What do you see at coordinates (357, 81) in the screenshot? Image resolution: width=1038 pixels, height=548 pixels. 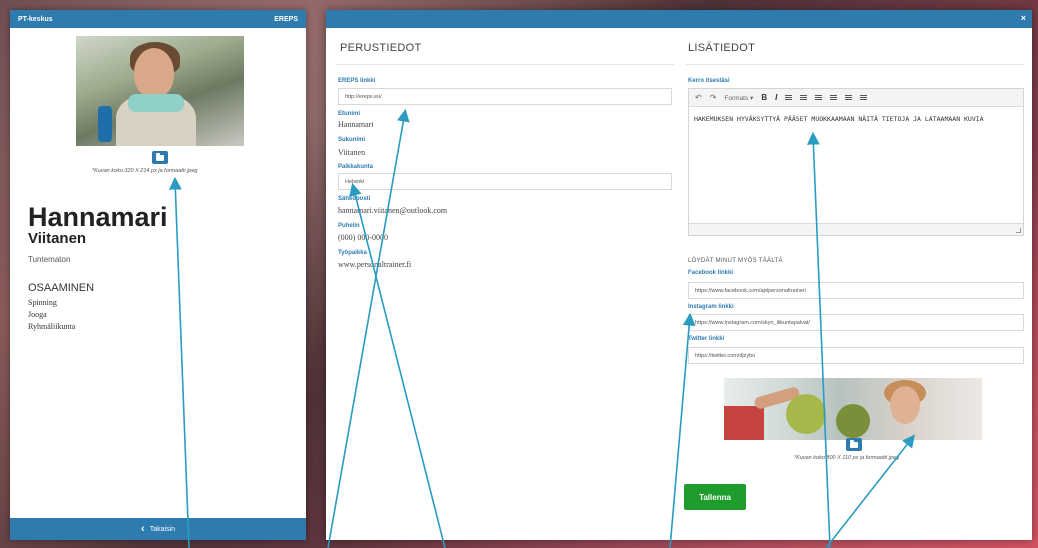 I see `ereps-label: EREPS linkki` at bounding box center [357, 81].